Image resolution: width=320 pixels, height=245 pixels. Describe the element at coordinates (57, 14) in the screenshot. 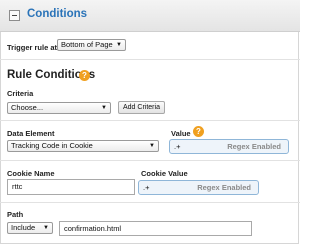

I see `conditions-title: Conditions` at that location.